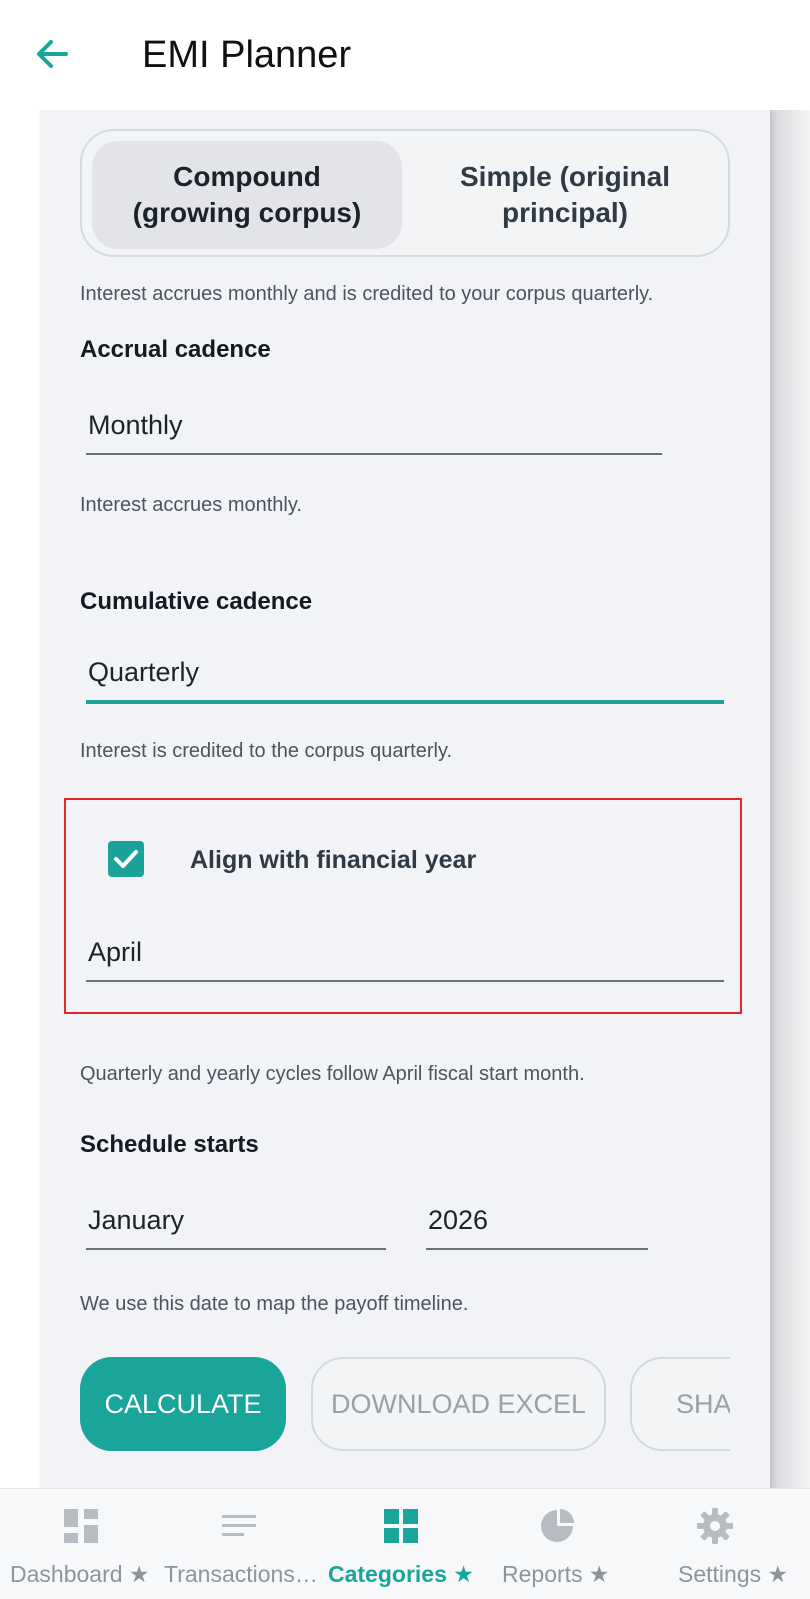 The image size is (810, 1599). Describe the element at coordinates (400, 1544) in the screenshot. I see `nav-categories: Categories ★` at that location.